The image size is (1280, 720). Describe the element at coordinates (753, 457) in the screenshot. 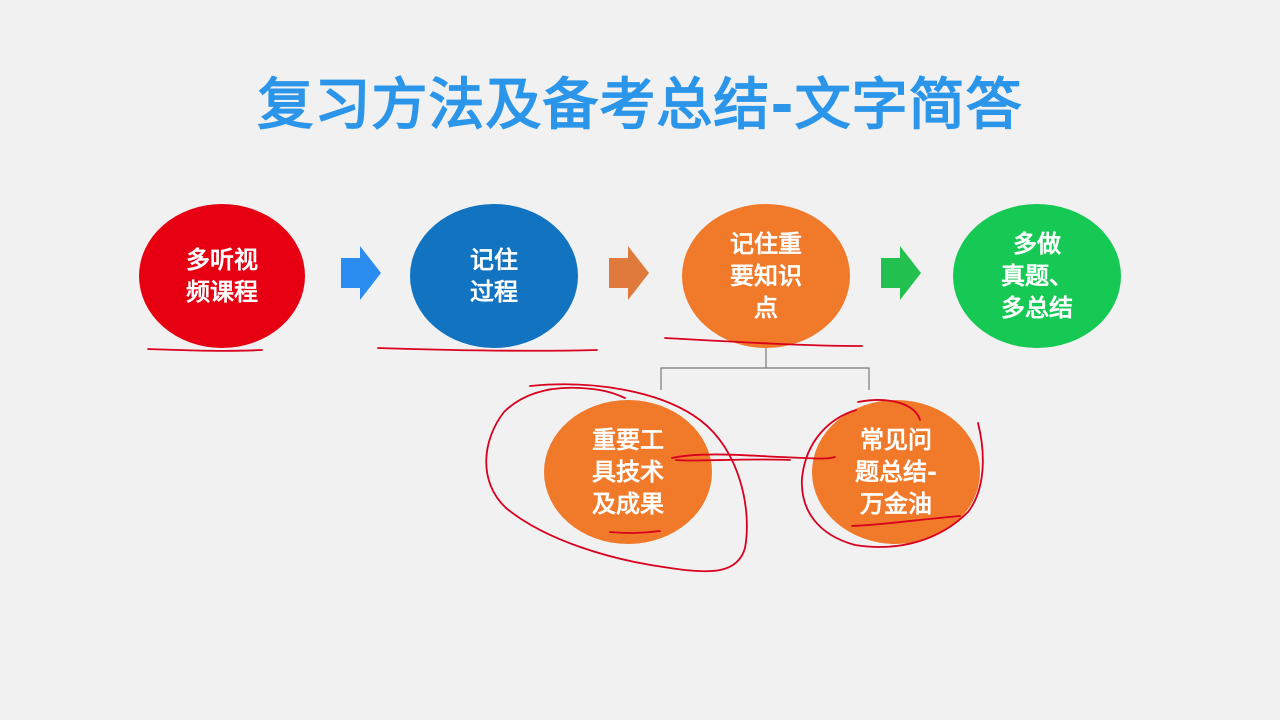

I see `connector-stroke` at that location.